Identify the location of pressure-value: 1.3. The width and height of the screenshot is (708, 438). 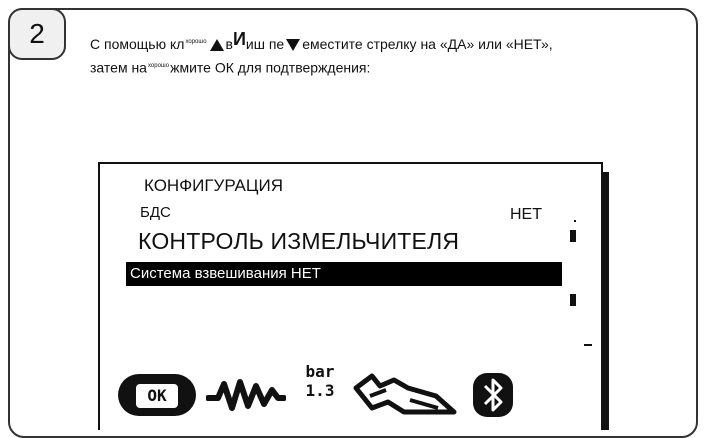
(320, 390).